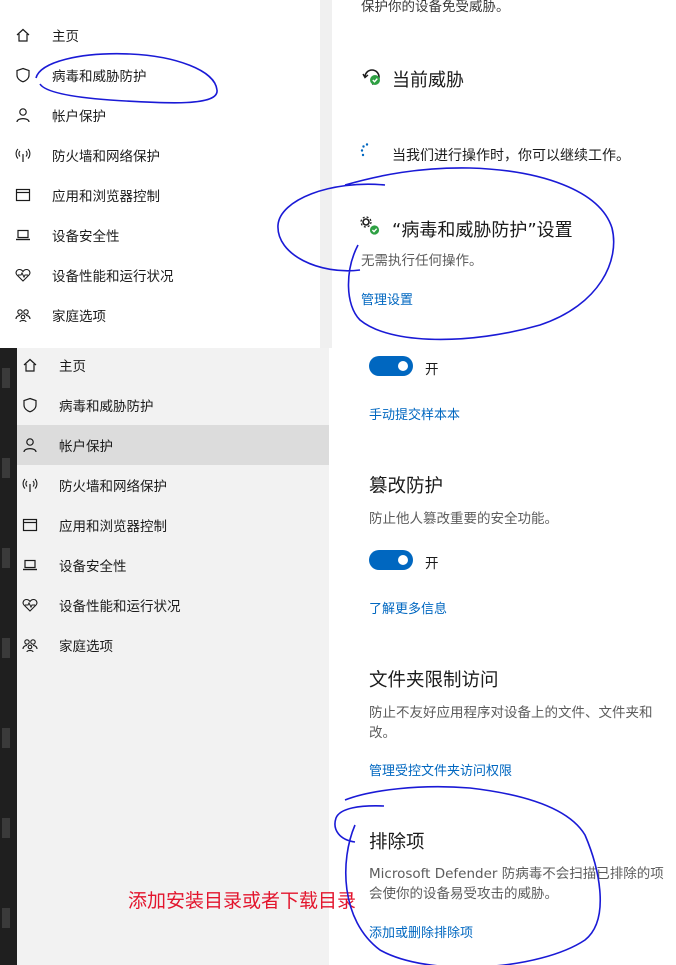 Image resolution: width=676 pixels, height=965 pixels. I want to click on exclusions-desc-line1: Microsoft Defender 防病毒不会扫描已排除的项, so click(516, 874).